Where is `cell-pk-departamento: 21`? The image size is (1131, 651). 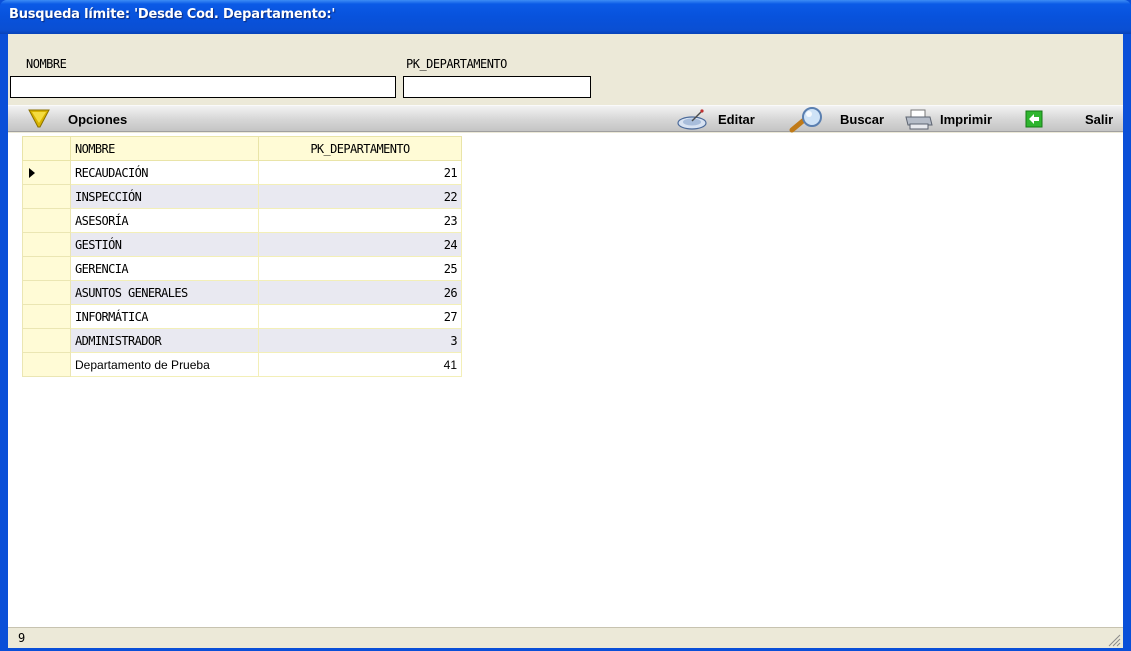 cell-pk-departamento: 21 is located at coordinates (360, 172).